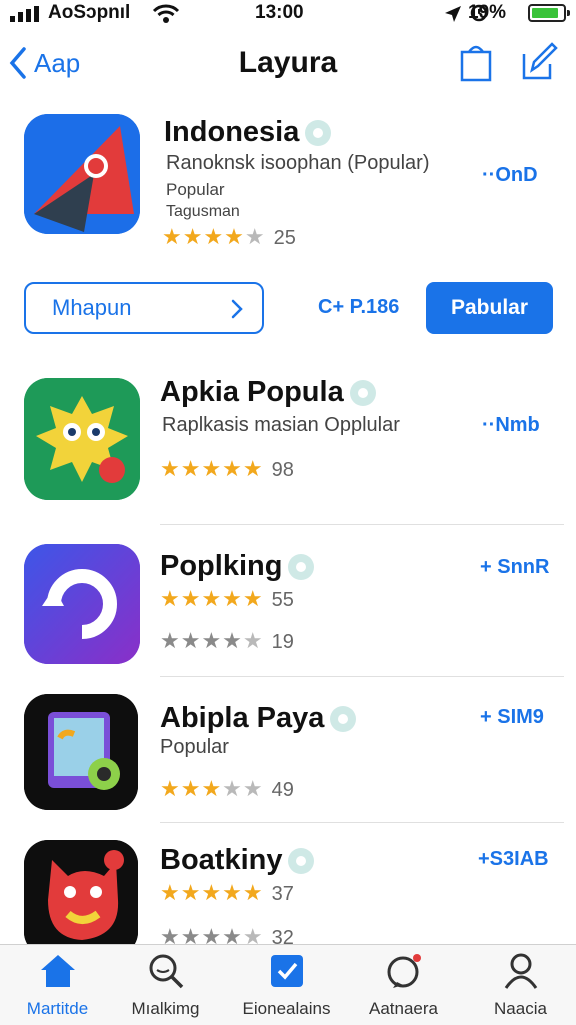 The height and width of the screenshot is (1025, 576). Describe the element at coordinates (282, 935) in the screenshot. I see `rating-count: 32` at that location.